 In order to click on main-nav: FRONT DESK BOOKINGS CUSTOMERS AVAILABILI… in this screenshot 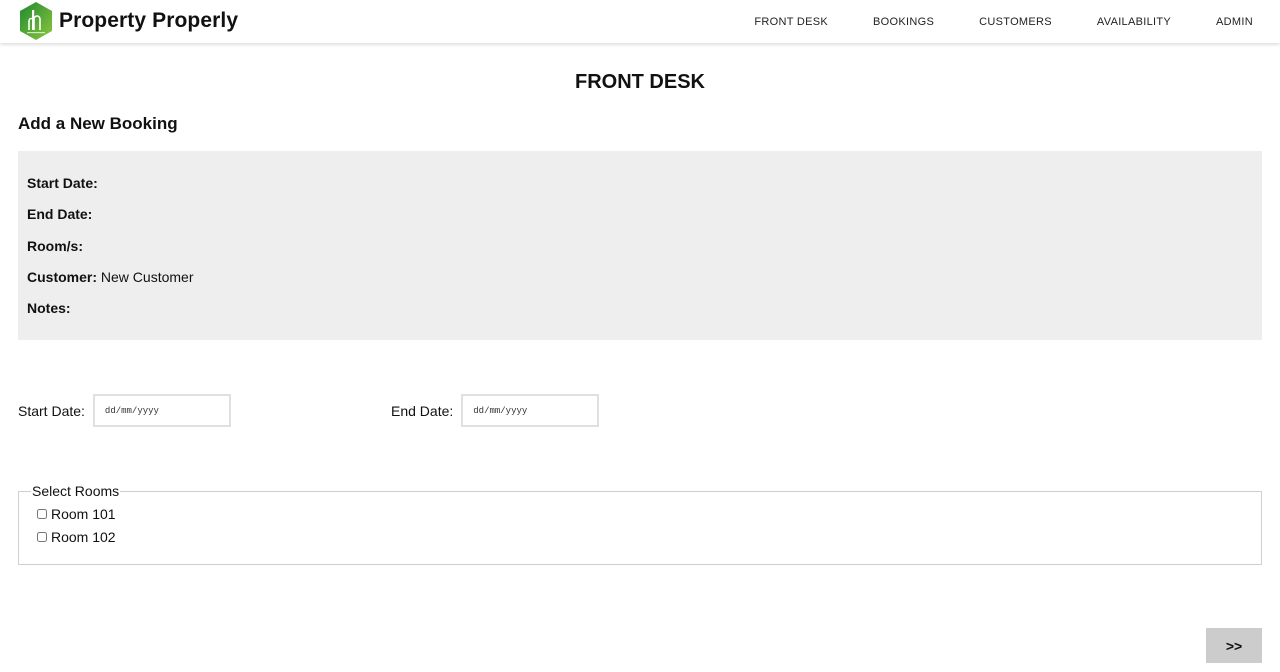, I will do `click(981, 21)`.